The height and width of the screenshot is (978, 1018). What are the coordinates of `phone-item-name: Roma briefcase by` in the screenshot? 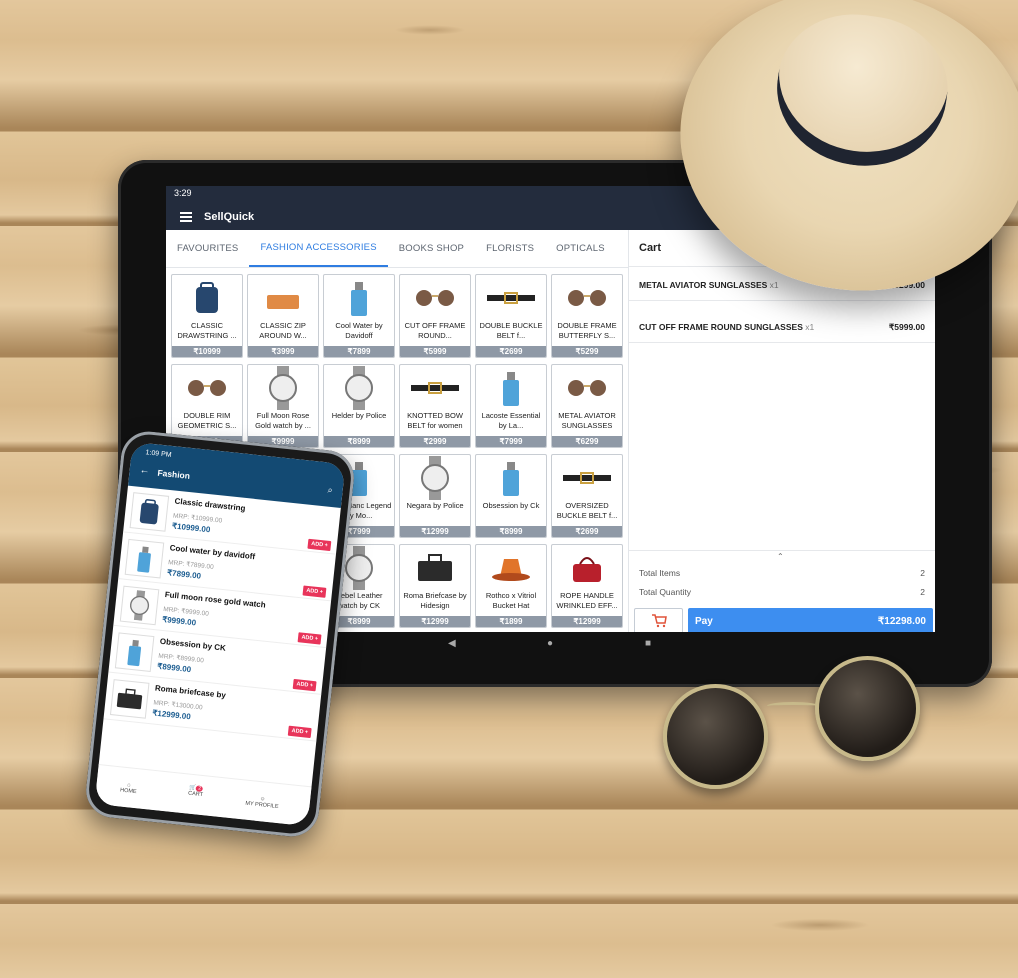 It's located at (190, 691).